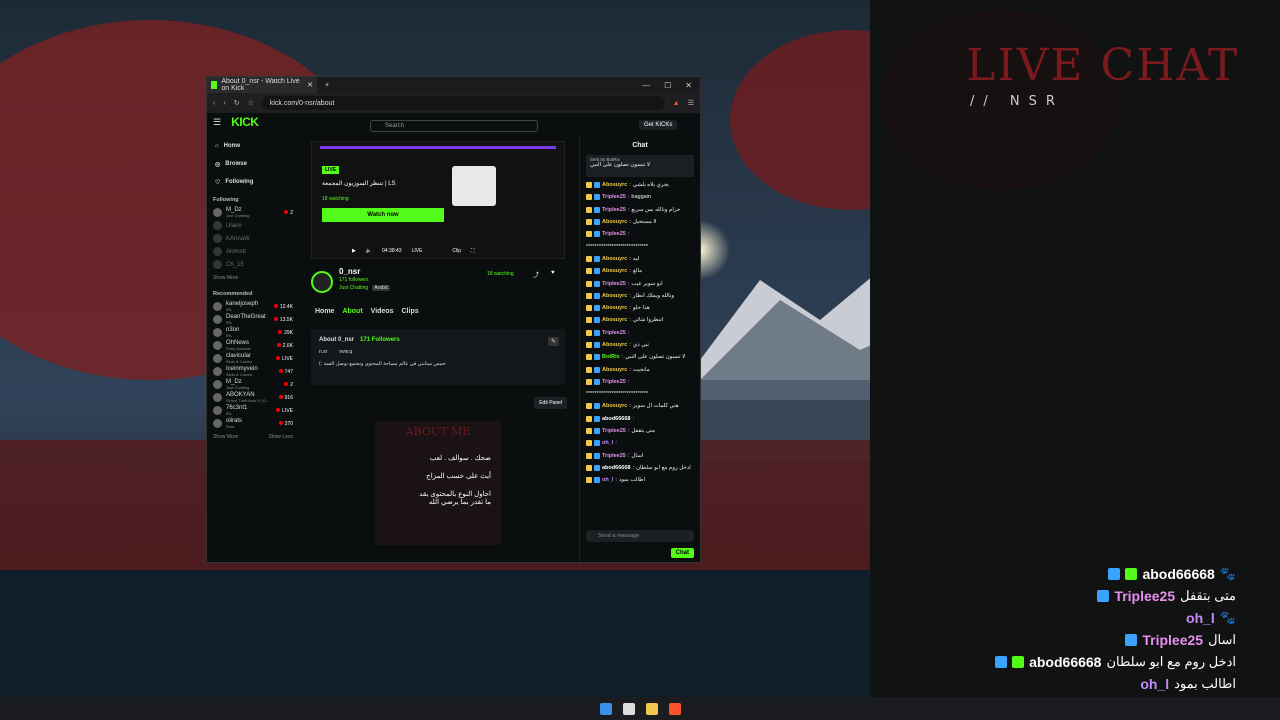  I want to click on chat-input: Send a message, so click(640, 536).